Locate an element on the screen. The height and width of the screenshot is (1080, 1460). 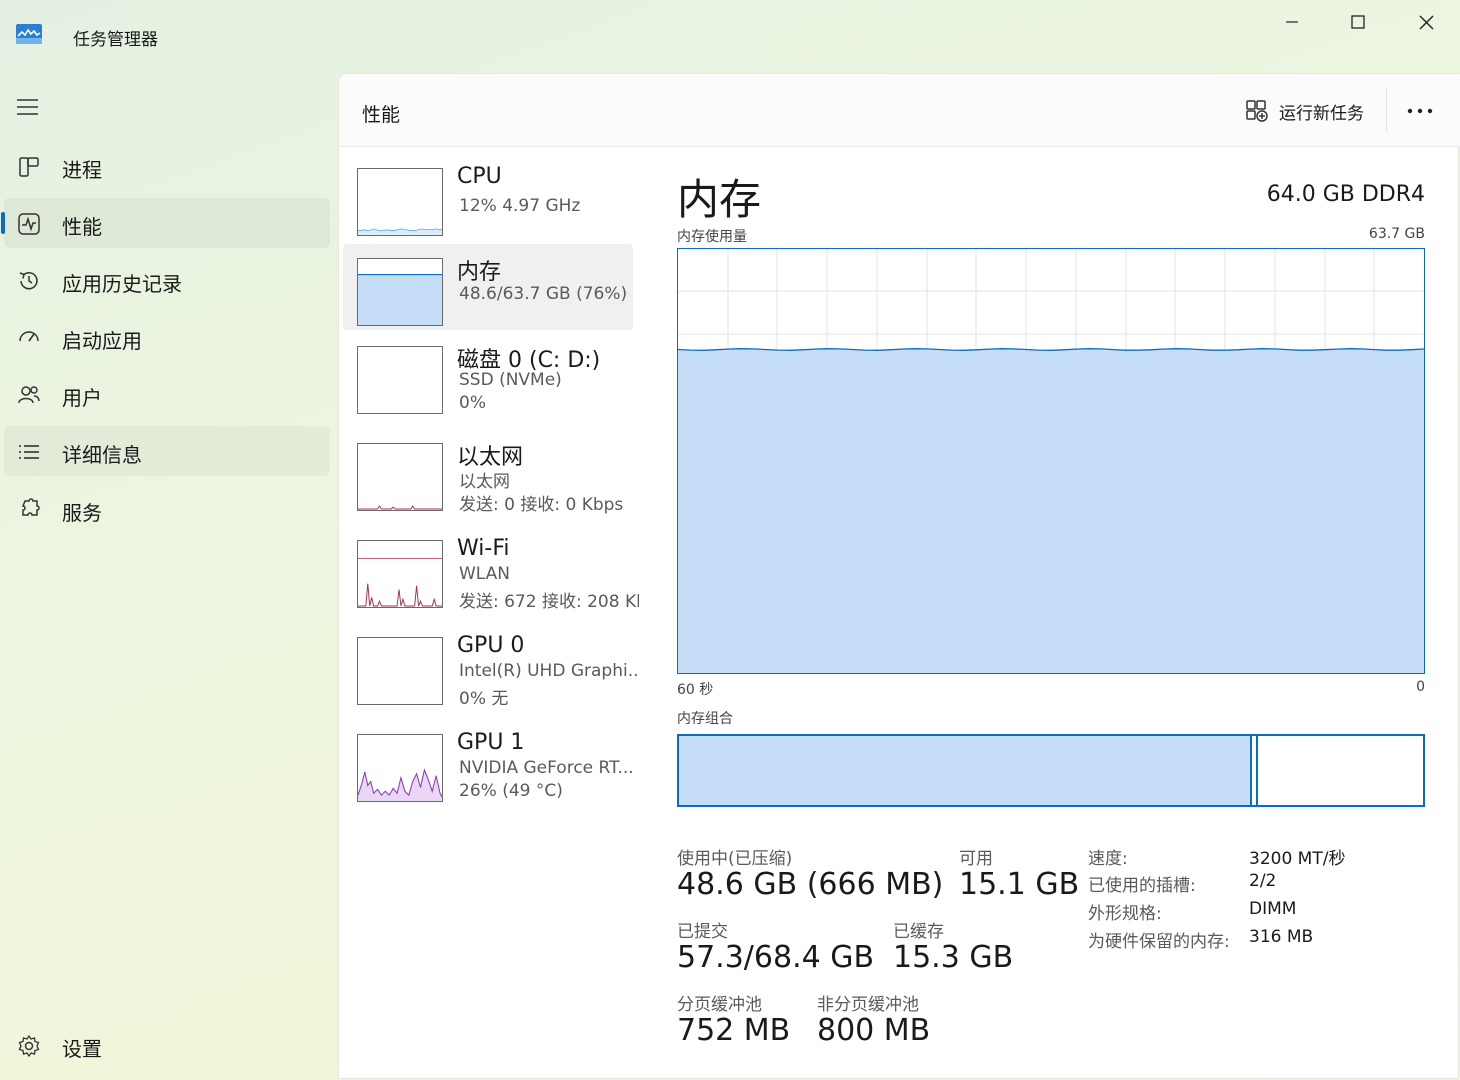
performance-icon is located at coordinates (29, 224).